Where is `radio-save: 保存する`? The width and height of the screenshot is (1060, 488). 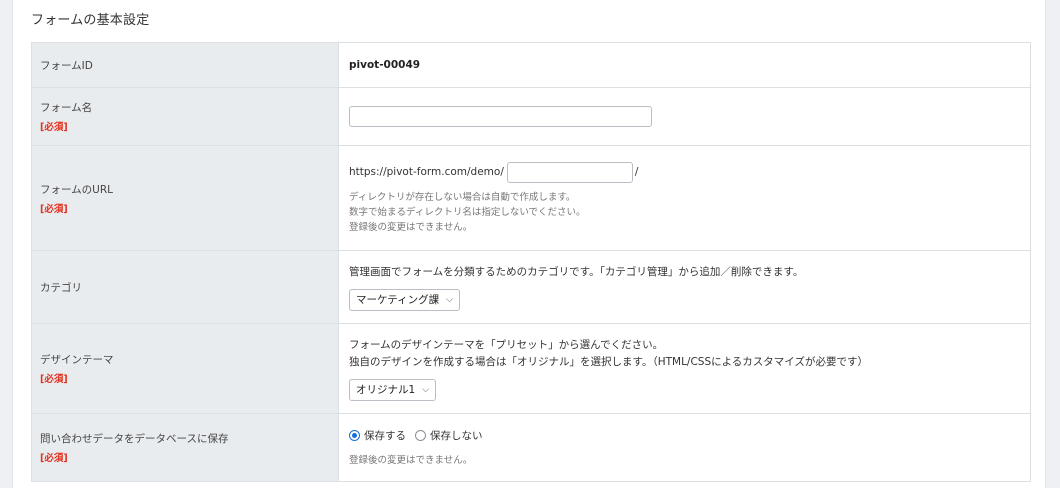
radio-save: 保存する is located at coordinates (377, 435).